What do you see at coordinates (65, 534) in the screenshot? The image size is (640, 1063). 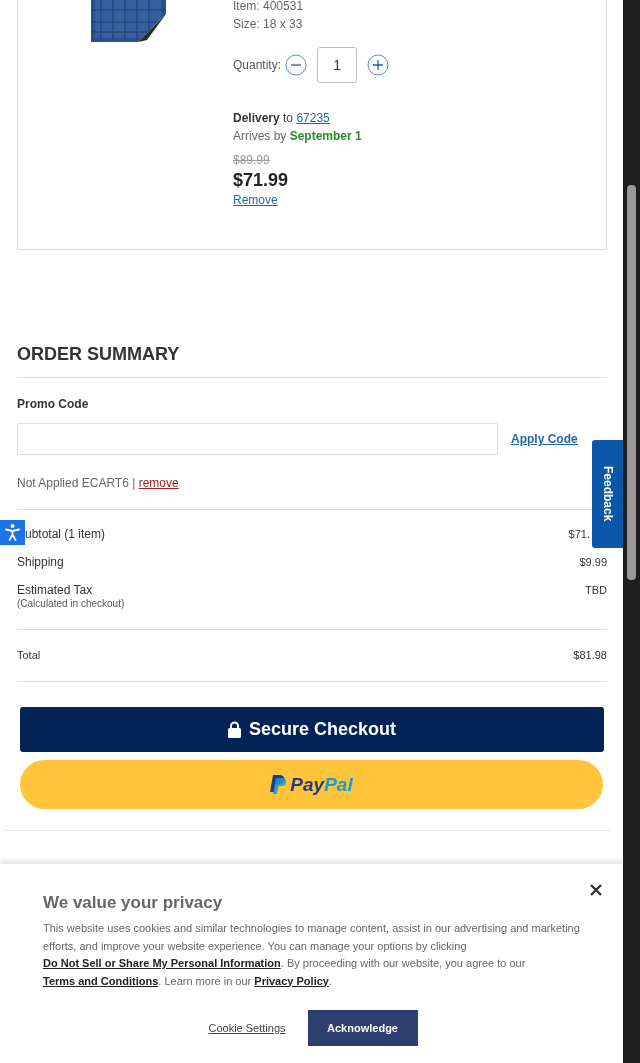 I see `summary-label: ubtotal (1 item)` at bounding box center [65, 534].